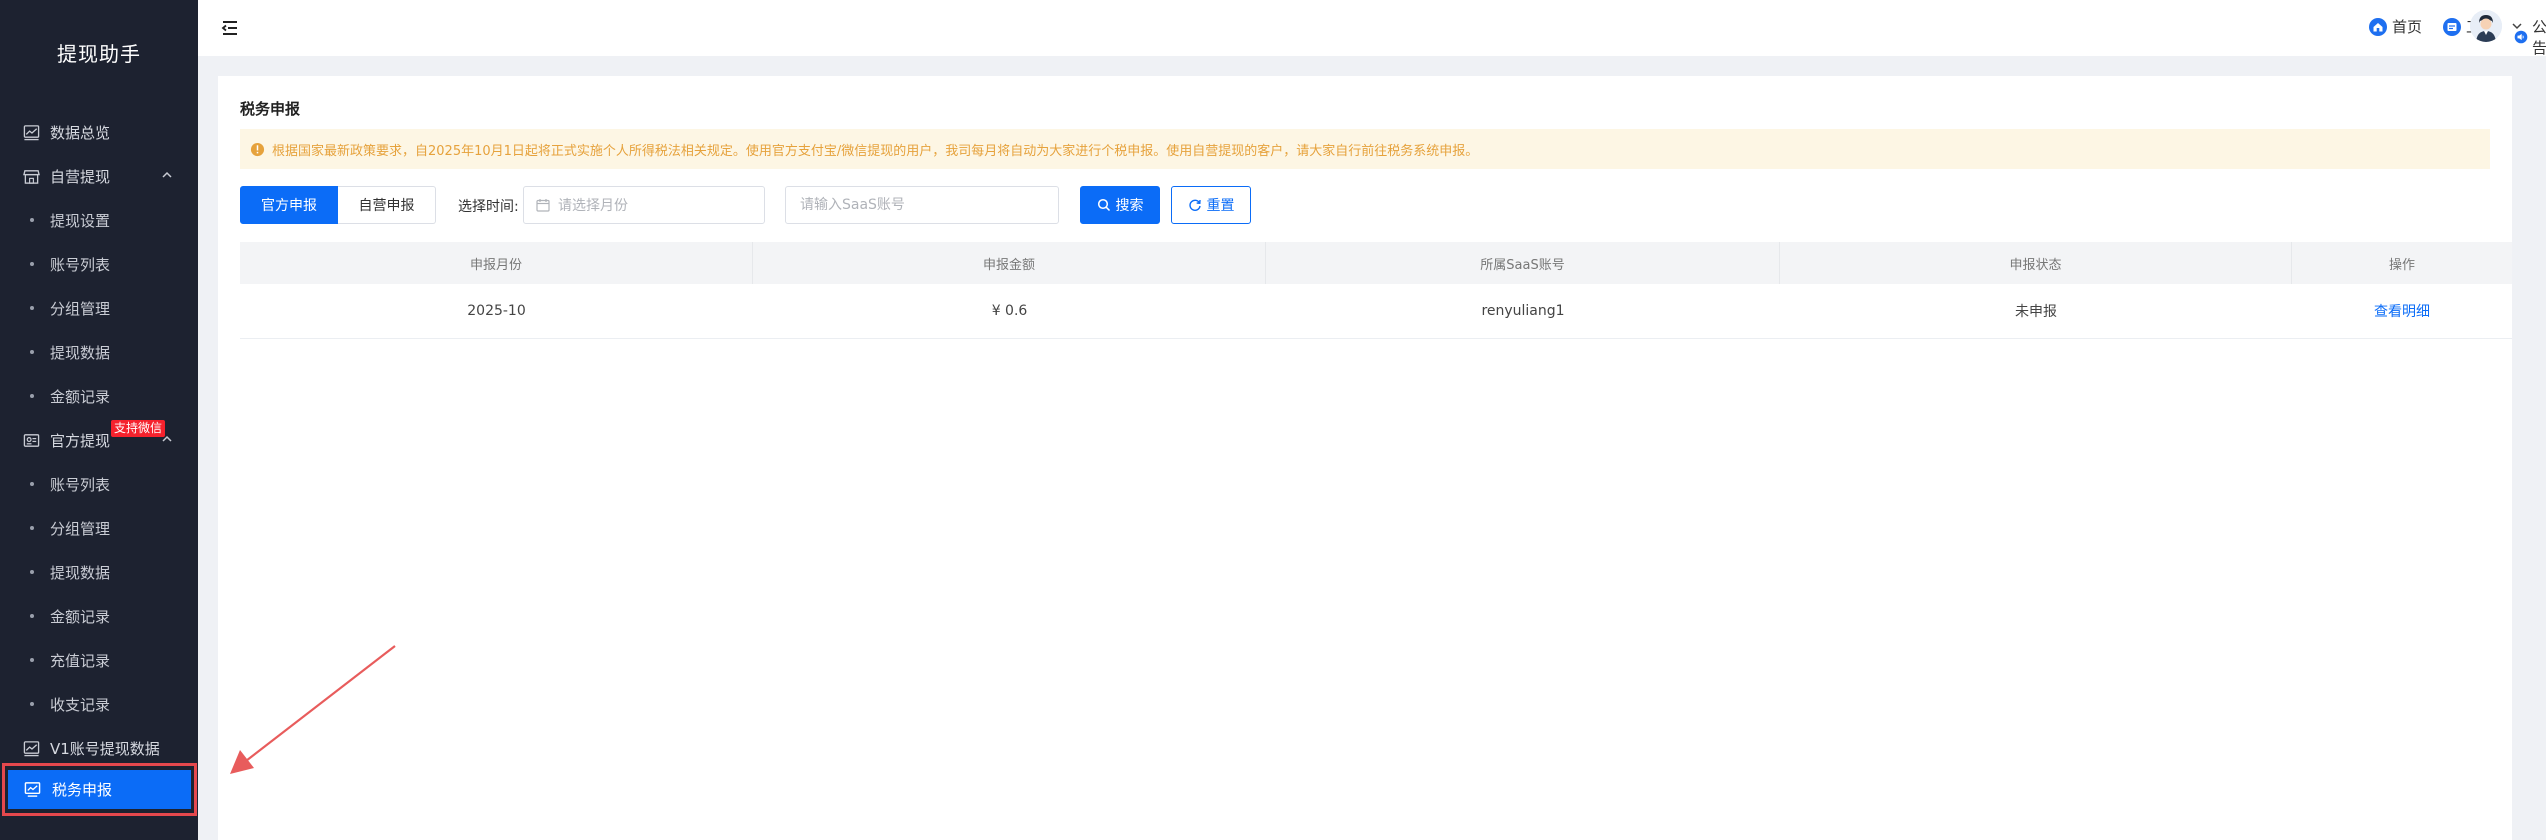  I want to click on table-body: 2025-10 ¥ 0.6 renyuliang1 未申报 查看明细, so click(1376, 311).